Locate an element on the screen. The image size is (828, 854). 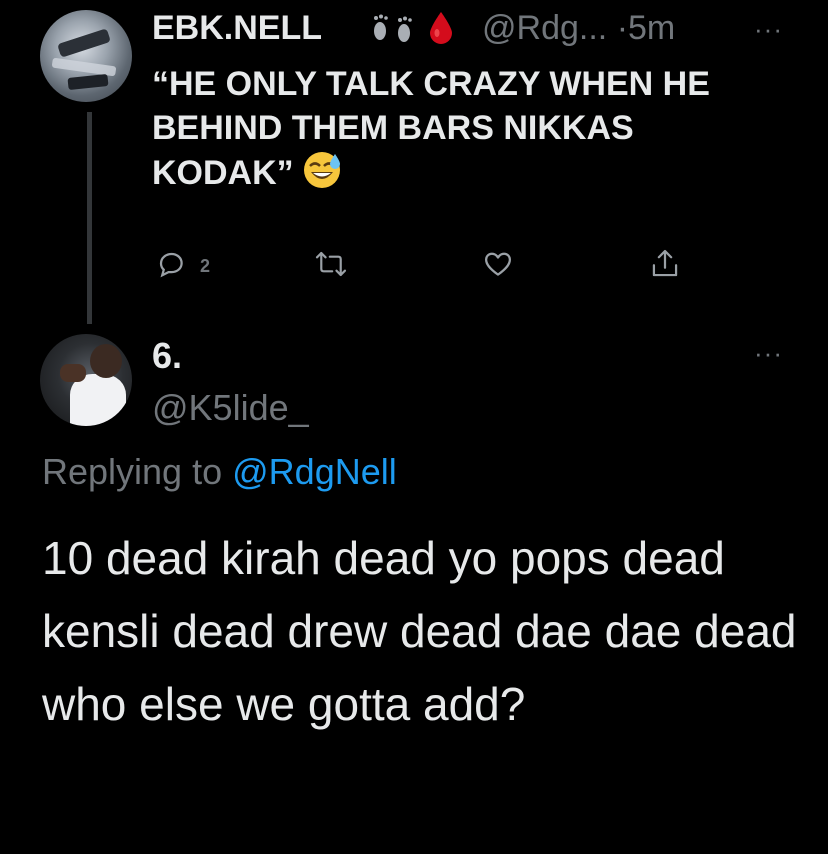
tweet1-handle-time: @Rdg... ·5m is located at coordinates (578, 28).